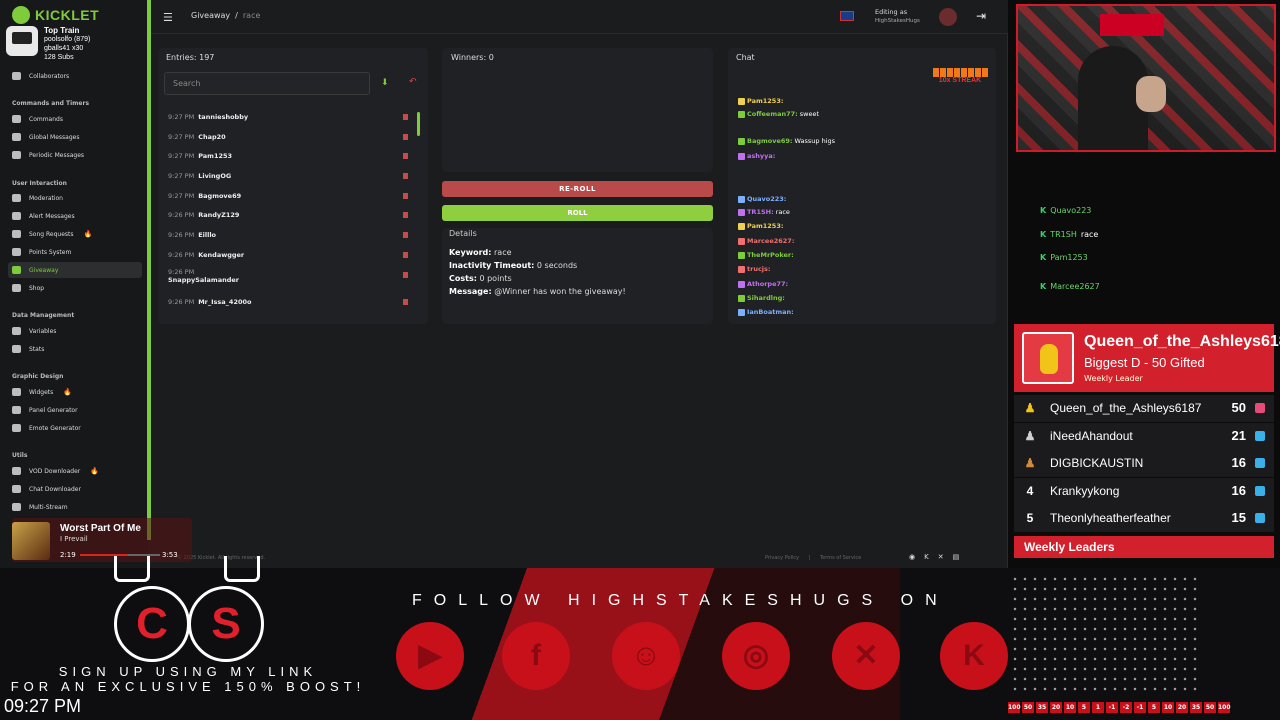  I want to click on song-artist: I Prevail, so click(74, 539).